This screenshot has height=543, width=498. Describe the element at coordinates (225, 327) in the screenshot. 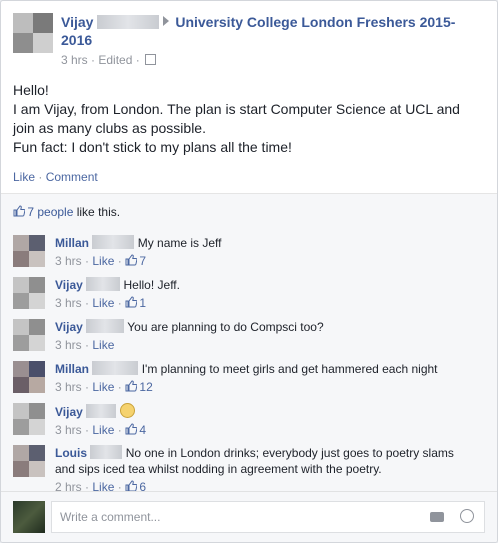

I see `comment-text: You are planning to do Compsci too?` at that location.